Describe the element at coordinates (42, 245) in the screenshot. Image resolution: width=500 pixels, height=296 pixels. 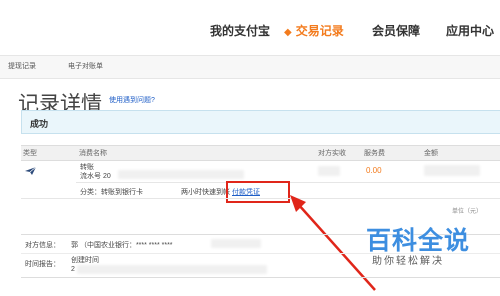
I see `counterparty-label: 对方信息：` at that location.